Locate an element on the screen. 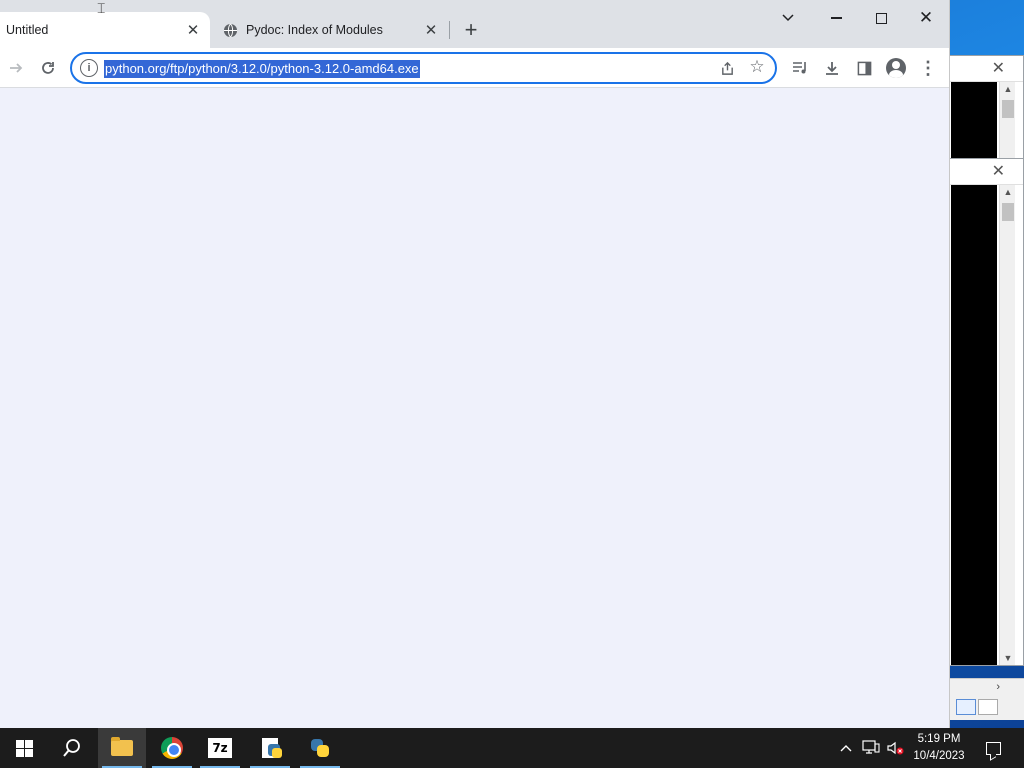 The image size is (1024, 768). minimize-icon is located at coordinates (836, 18).